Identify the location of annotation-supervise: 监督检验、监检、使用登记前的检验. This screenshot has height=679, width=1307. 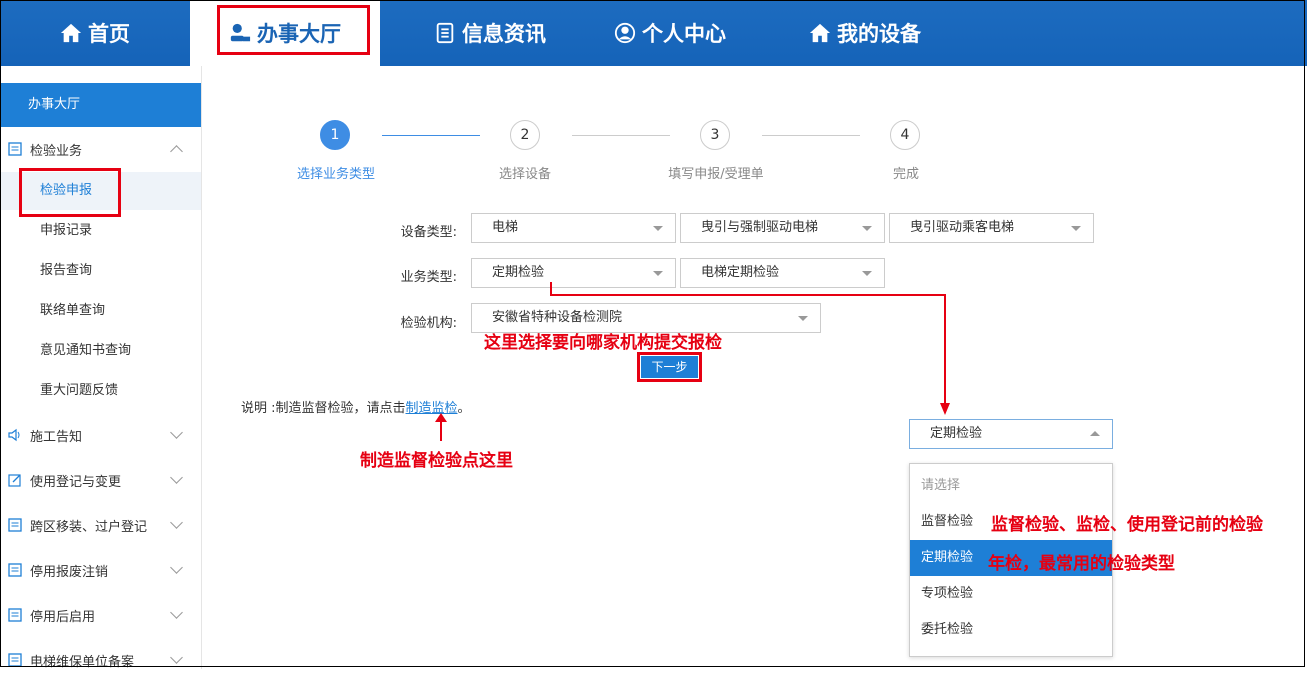
(1127, 525).